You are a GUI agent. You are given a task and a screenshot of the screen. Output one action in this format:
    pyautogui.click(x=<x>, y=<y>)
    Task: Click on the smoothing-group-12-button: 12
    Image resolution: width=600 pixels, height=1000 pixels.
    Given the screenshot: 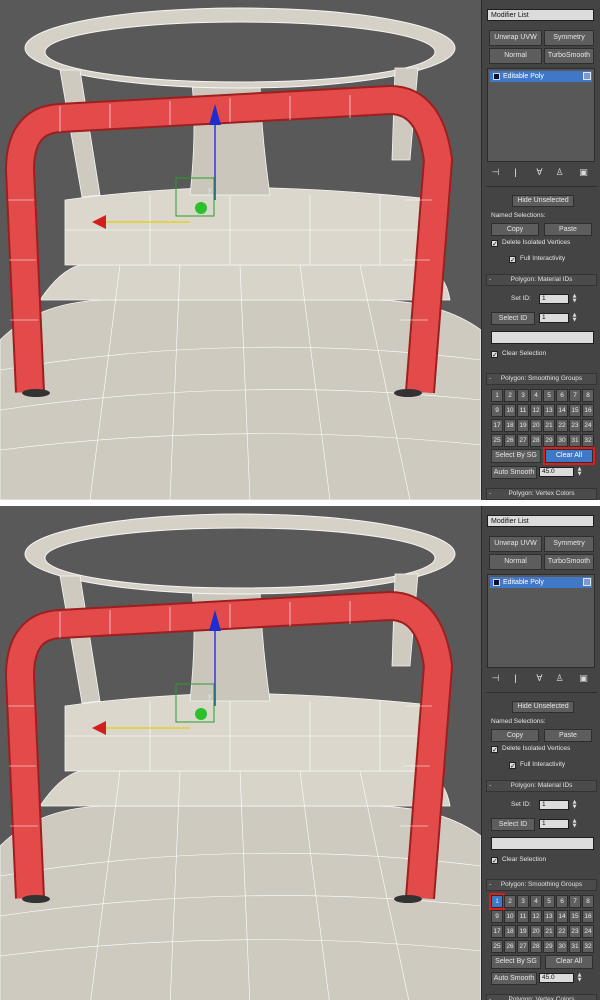 What is the action you would take?
    pyautogui.click(x=536, y=916)
    